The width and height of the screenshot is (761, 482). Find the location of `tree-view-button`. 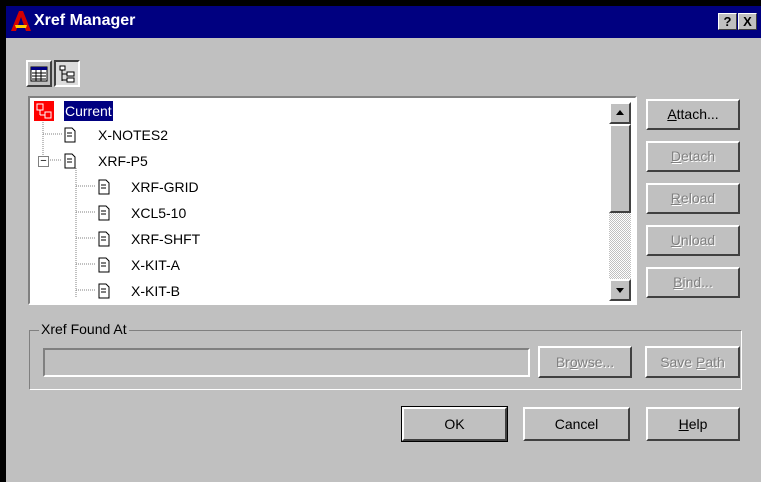

tree-view-button is located at coordinates (67, 73).